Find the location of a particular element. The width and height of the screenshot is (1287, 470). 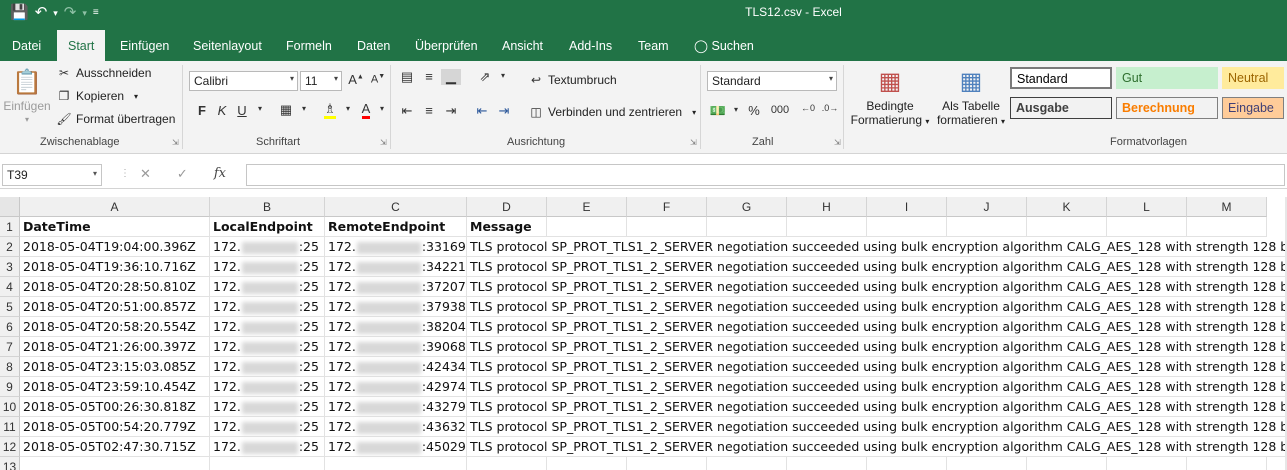

header-cell: RemoteEndpoint is located at coordinates (396, 227).